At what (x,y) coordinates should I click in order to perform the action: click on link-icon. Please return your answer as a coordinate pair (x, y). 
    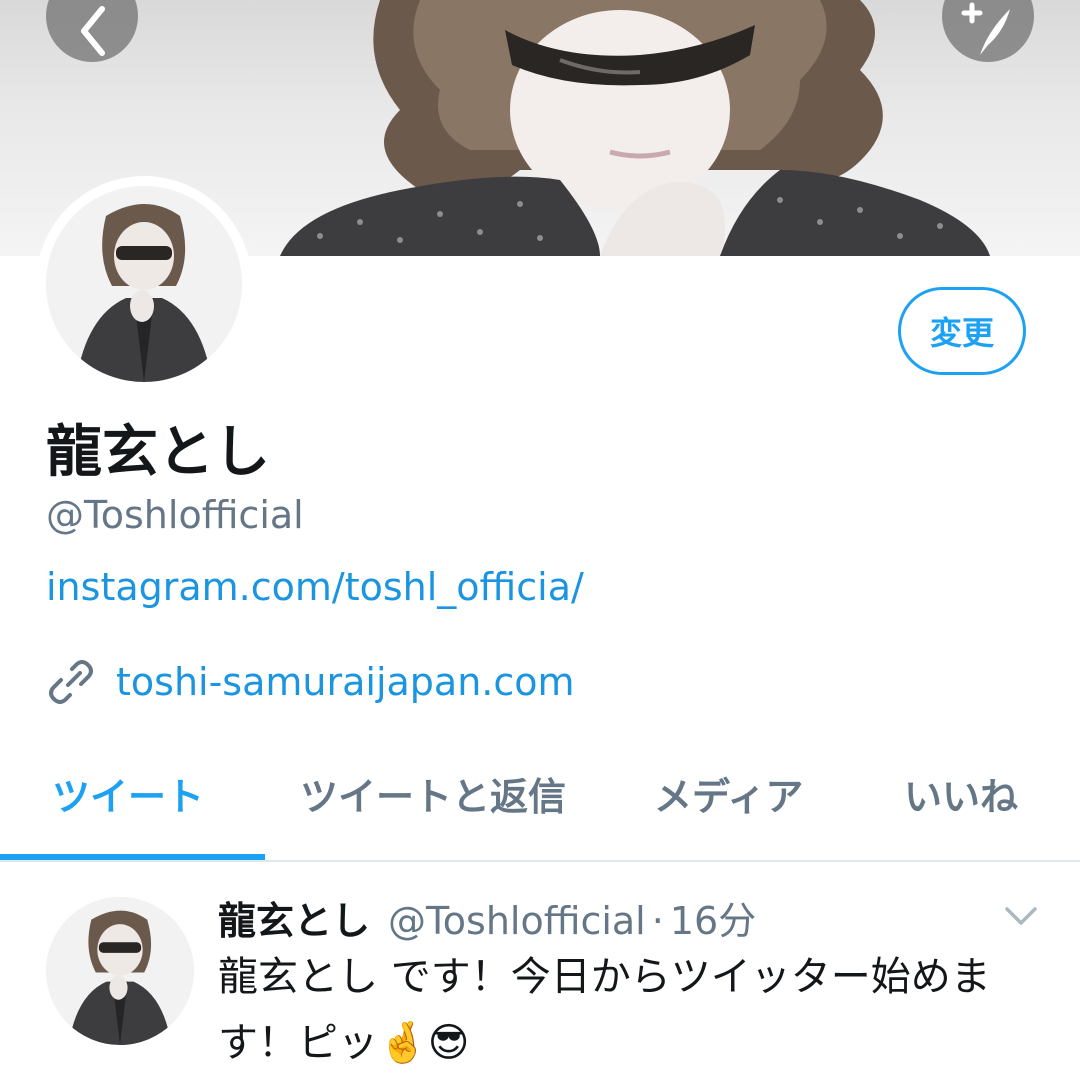
    Looking at the image, I should click on (71, 682).